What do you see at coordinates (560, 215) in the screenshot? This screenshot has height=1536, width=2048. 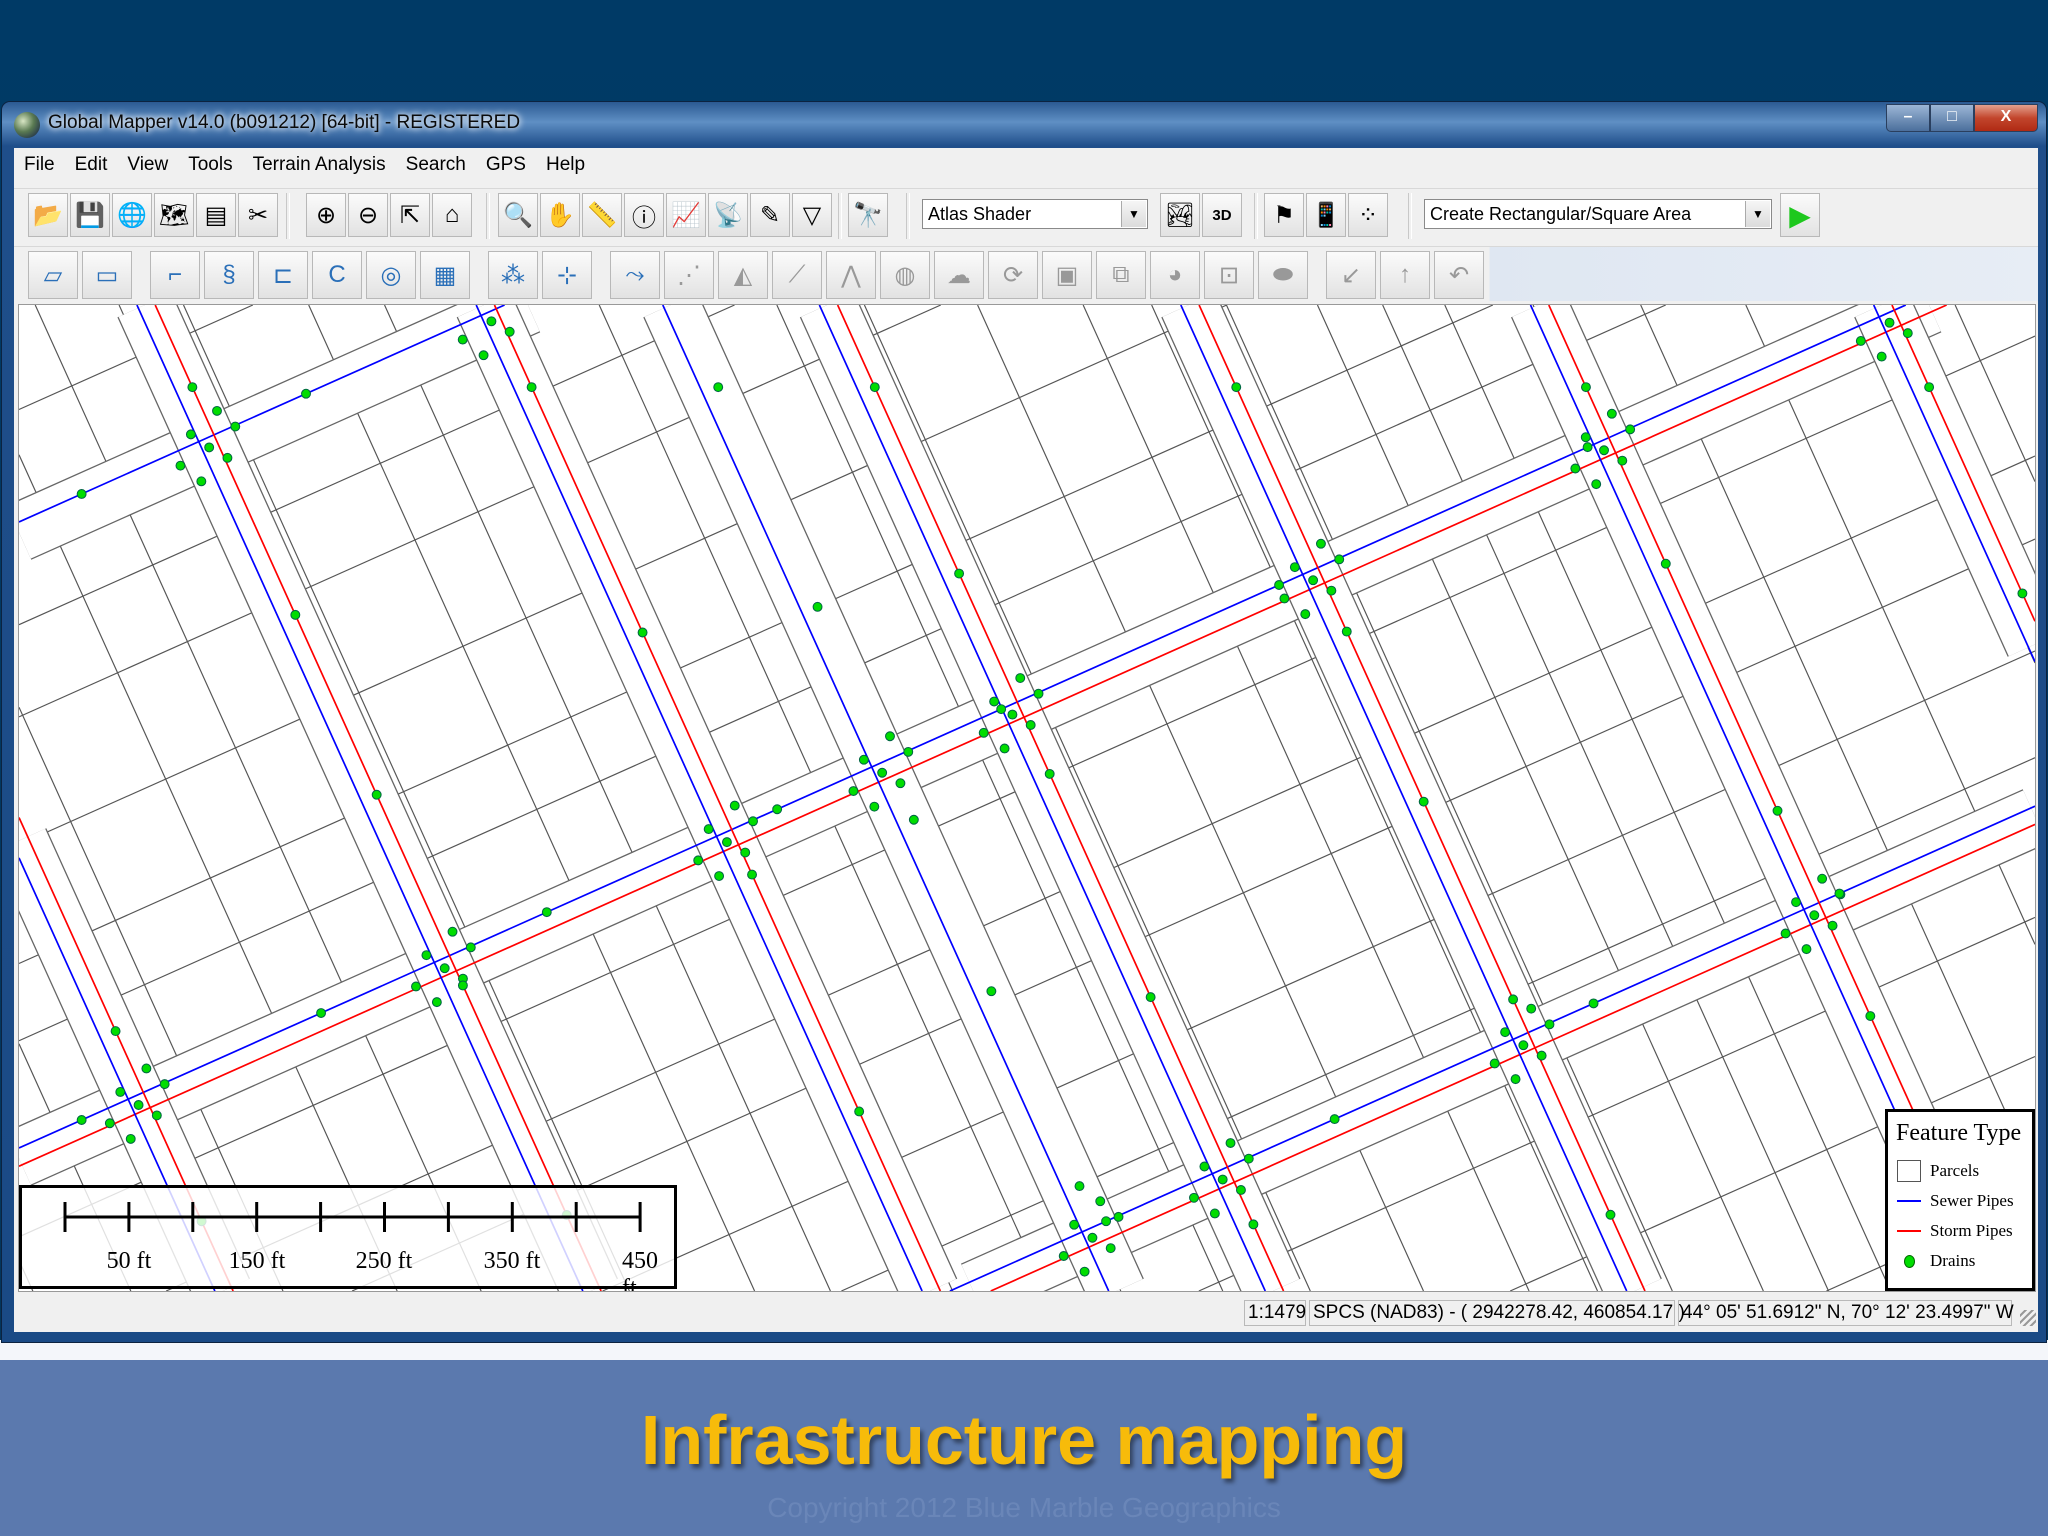 I see `pan-hand-button: ✋` at bounding box center [560, 215].